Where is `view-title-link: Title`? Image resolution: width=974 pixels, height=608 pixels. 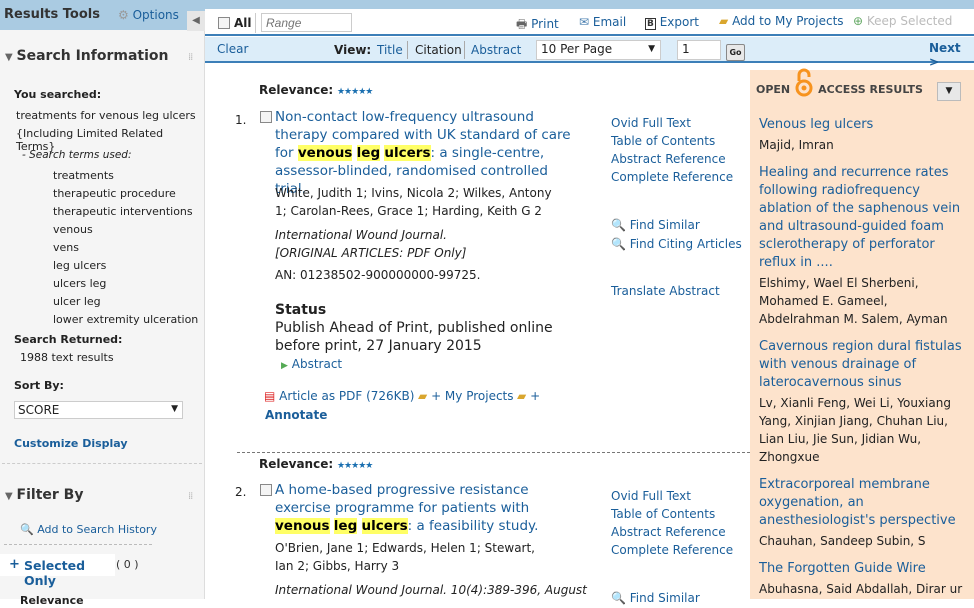
view-title-link: Title is located at coordinates (390, 50).